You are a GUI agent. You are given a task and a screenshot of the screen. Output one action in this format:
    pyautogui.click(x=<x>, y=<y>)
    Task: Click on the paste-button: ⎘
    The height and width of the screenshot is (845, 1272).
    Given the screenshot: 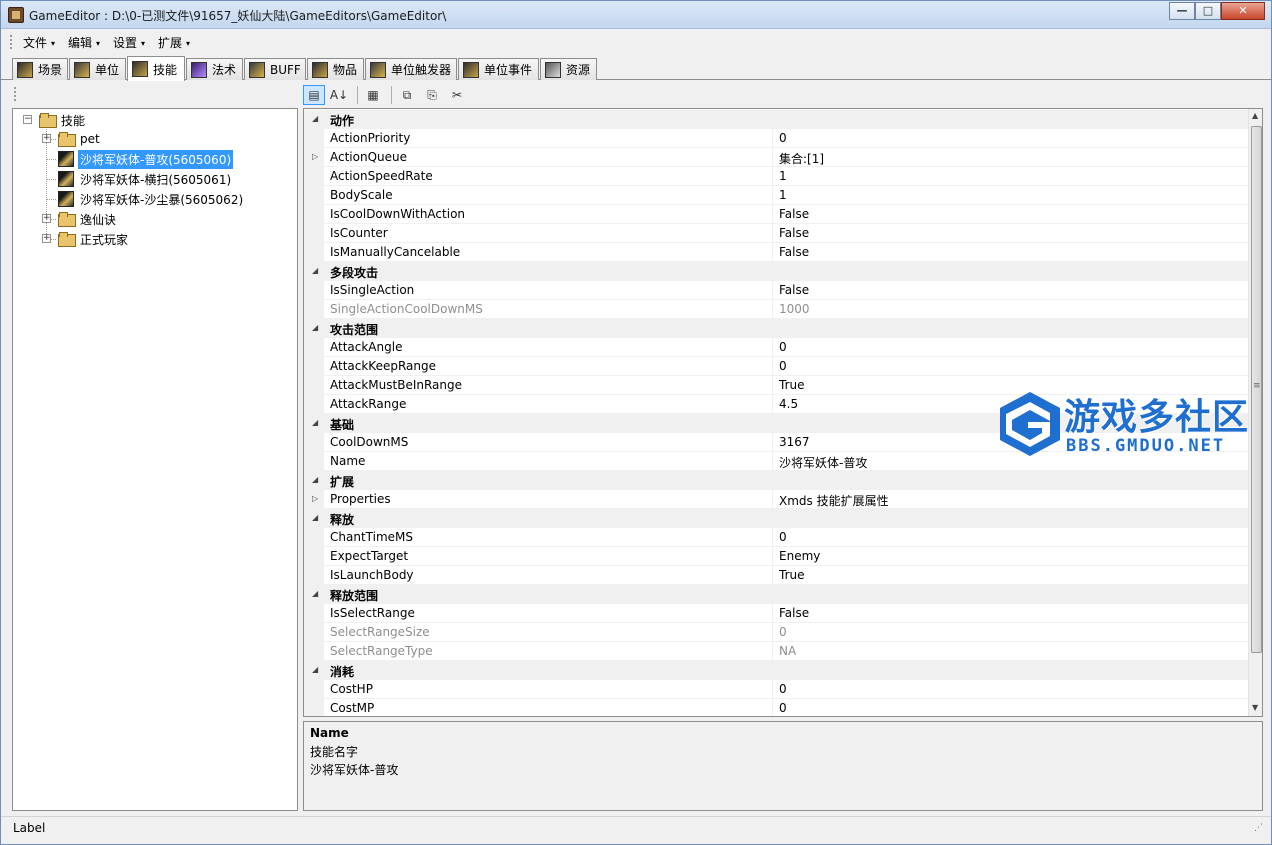 What is the action you would take?
    pyautogui.click(x=432, y=95)
    